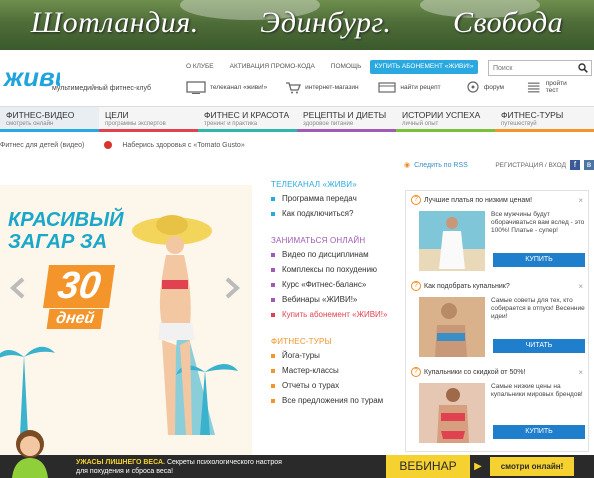  Describe the element at coordinates (519, 165) in the screenshot. I see `register-link: Регистрация` at that location.